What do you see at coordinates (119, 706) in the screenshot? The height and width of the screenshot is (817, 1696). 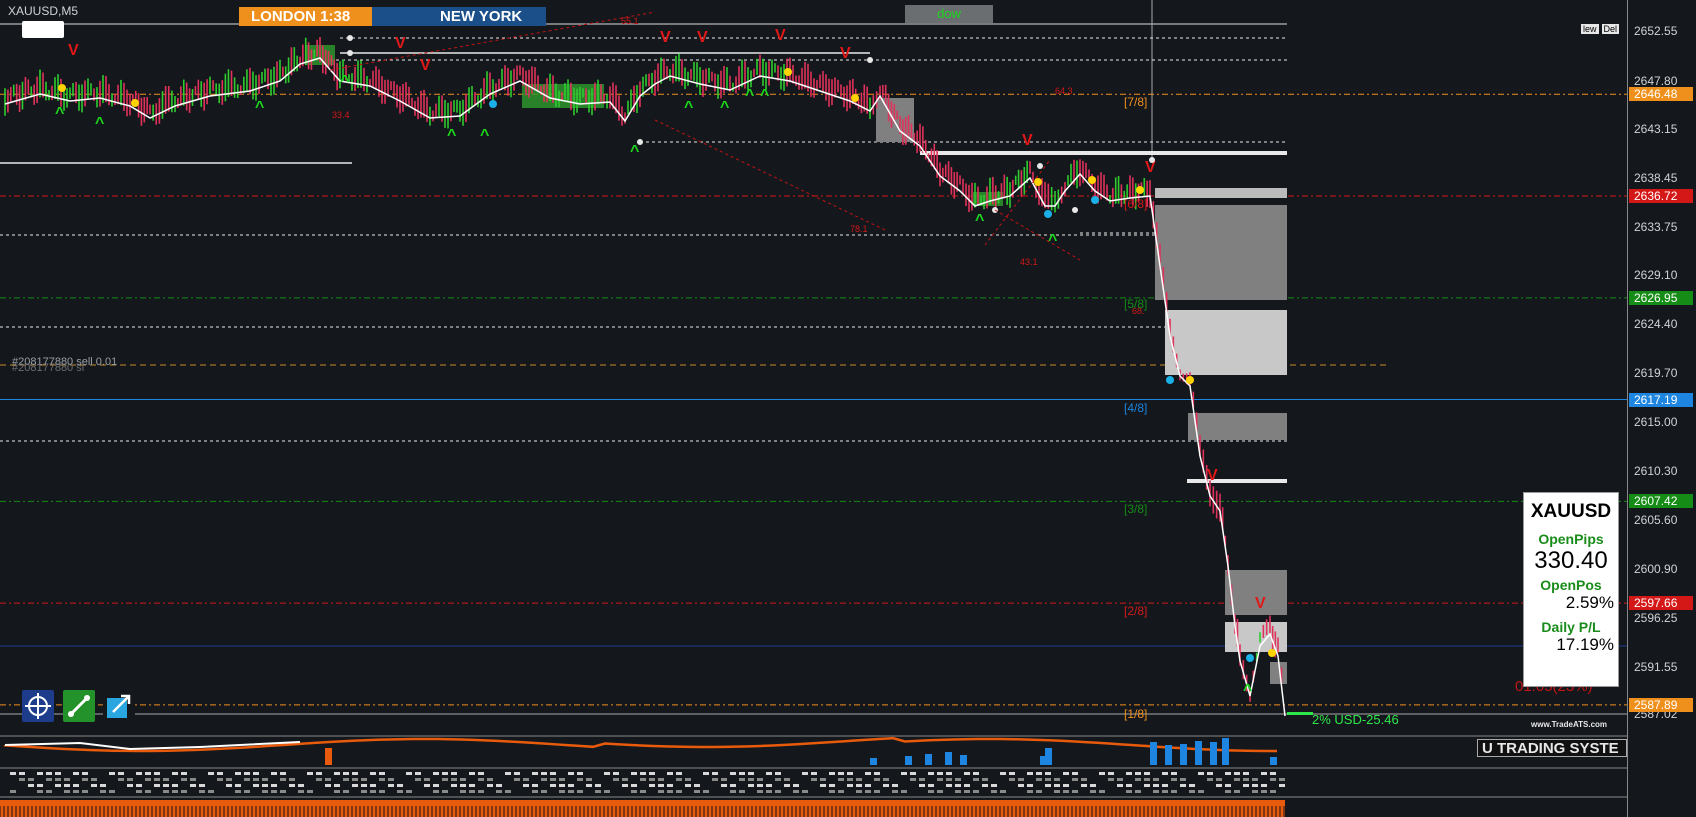 I see `expand-tool-button` at bounding box center [119, 706].